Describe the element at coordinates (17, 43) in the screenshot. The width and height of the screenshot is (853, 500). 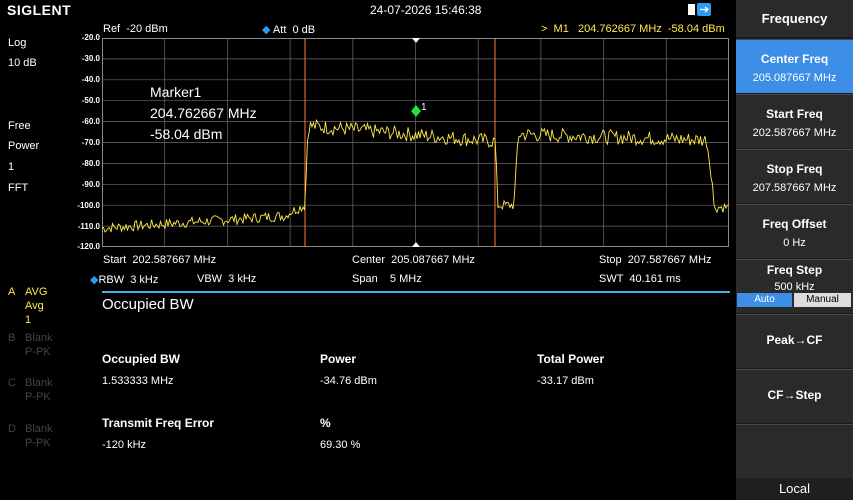
I see `scale-type: Log` at that location.